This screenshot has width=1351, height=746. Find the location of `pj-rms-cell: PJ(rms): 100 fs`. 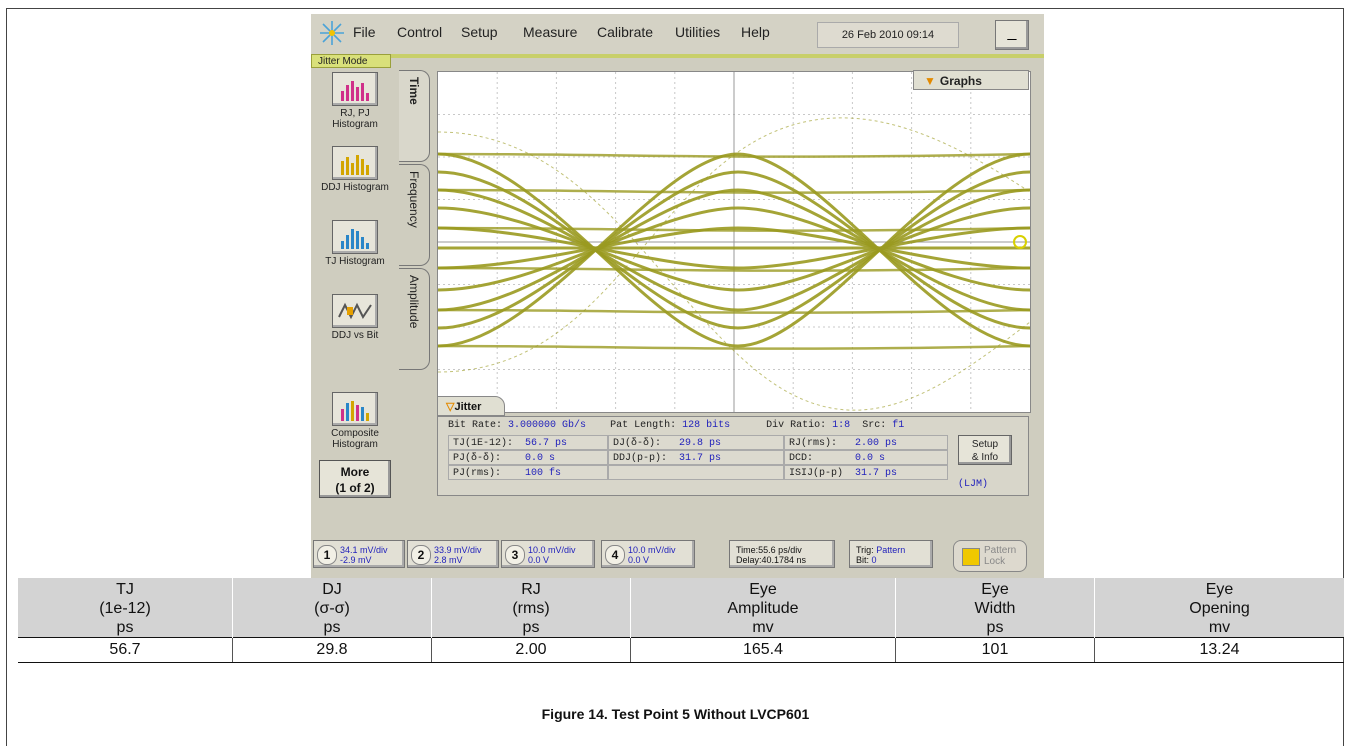

pj-rms-cell: PJ(rms): 100 fs is located at coordinates (528, 472).